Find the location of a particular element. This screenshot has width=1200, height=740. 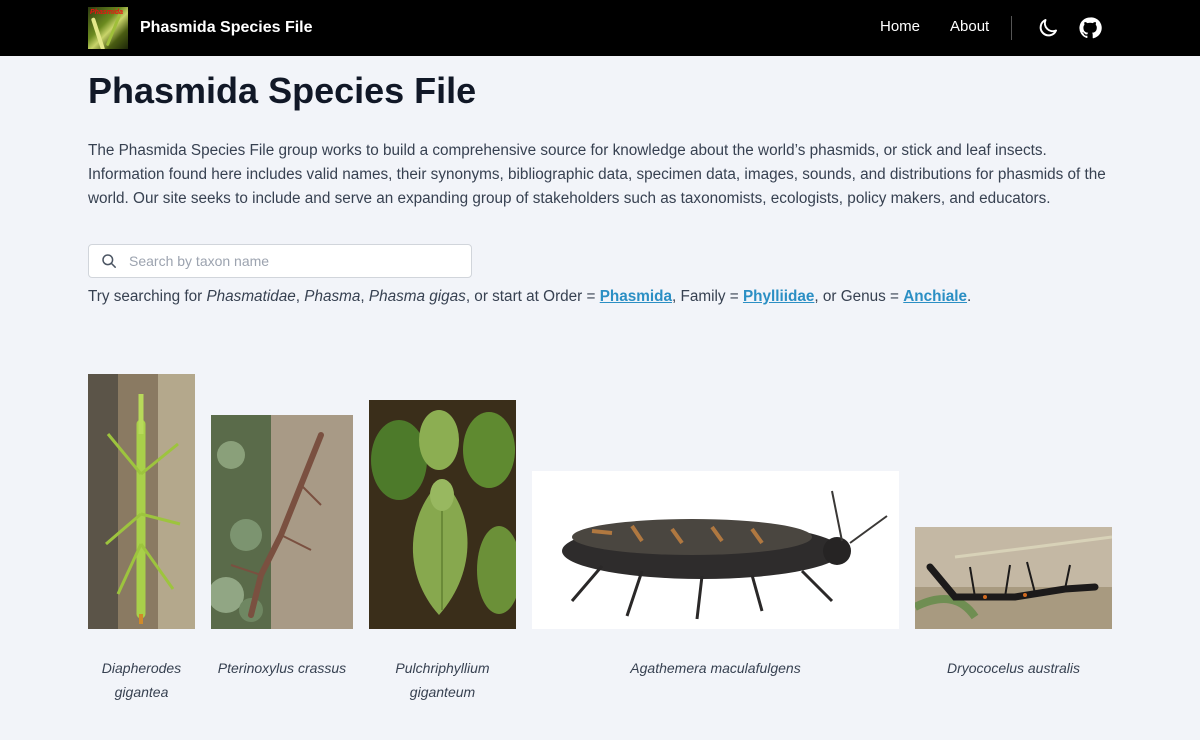

hint-suffix: . is located at coordinates (969, 296).